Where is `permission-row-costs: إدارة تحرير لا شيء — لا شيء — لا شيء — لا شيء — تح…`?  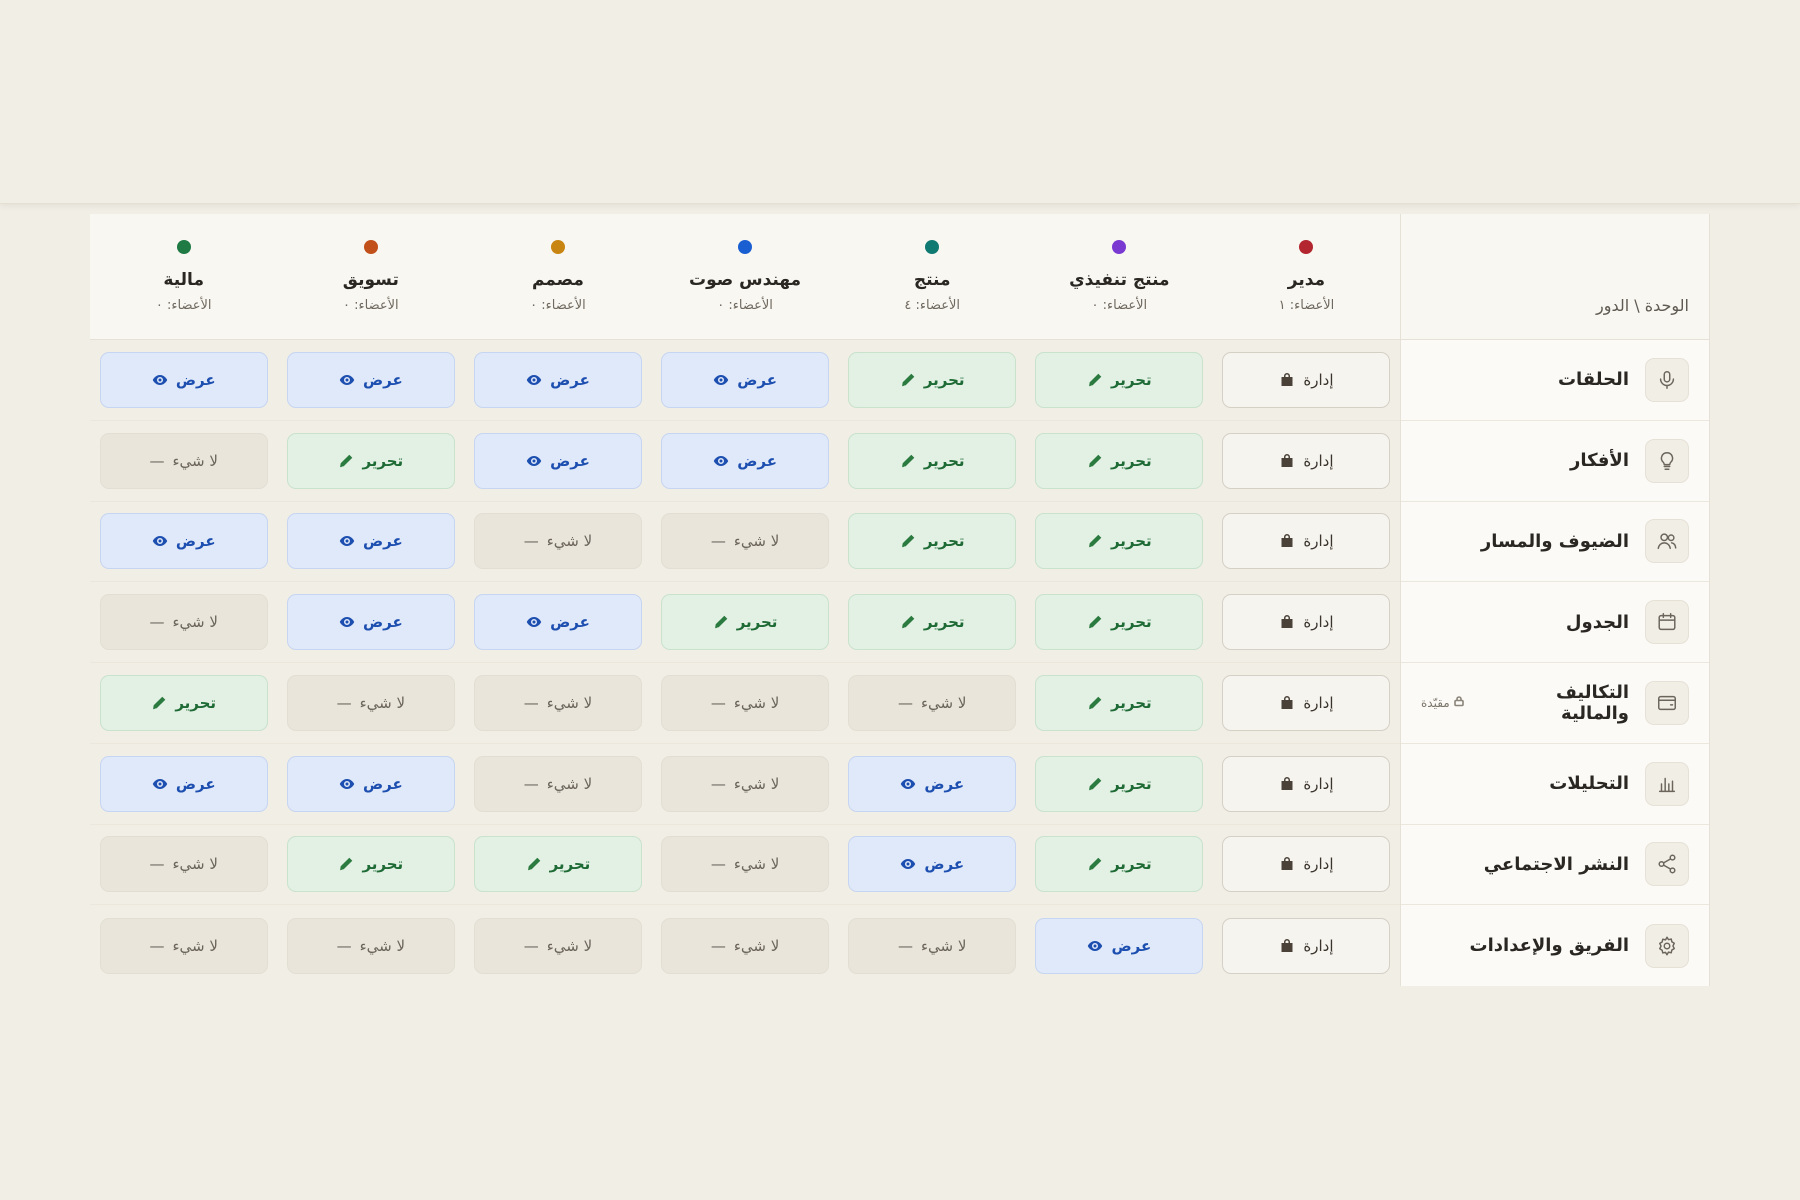 permission-row-costs: إدارة تحرير لا شيء — لا شيء — لا شيء — لا شيء — تح… is located at coordinates (745, 703).